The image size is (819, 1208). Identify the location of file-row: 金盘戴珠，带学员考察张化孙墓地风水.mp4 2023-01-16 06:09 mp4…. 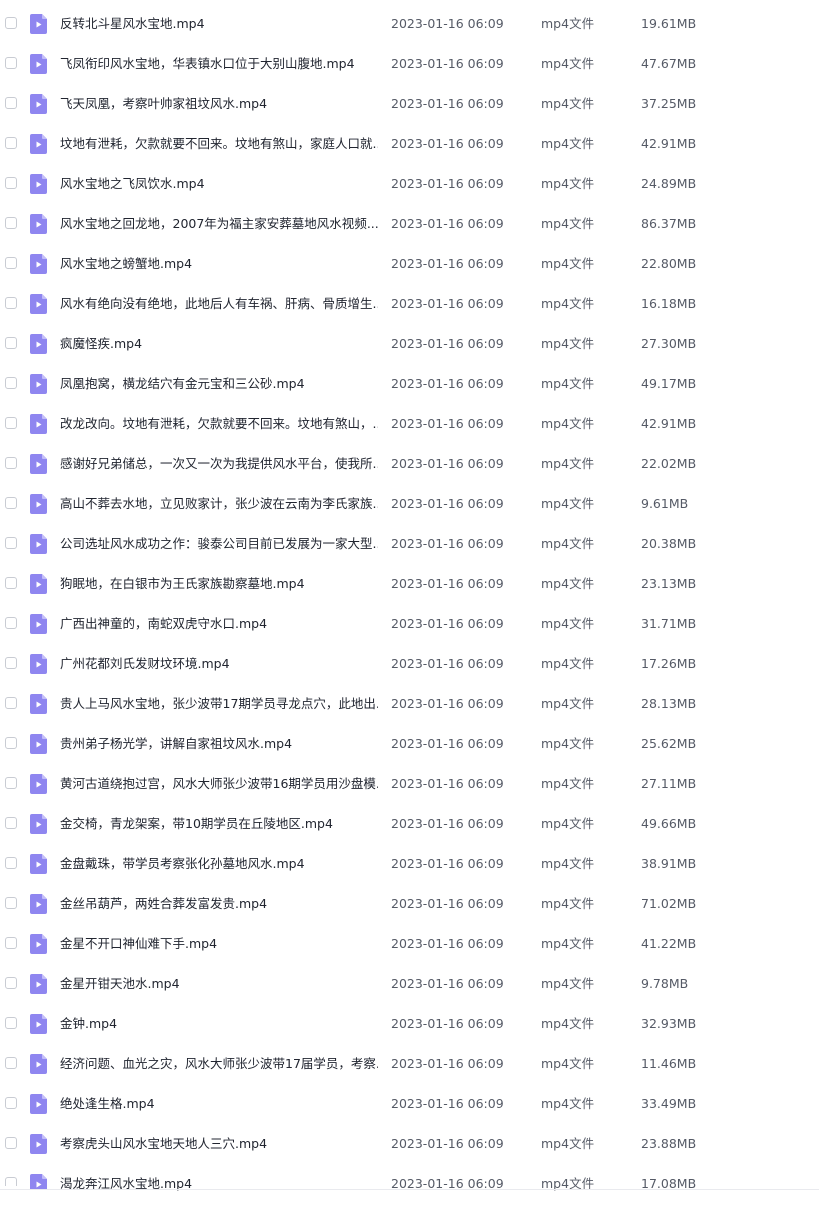
(409, 864).